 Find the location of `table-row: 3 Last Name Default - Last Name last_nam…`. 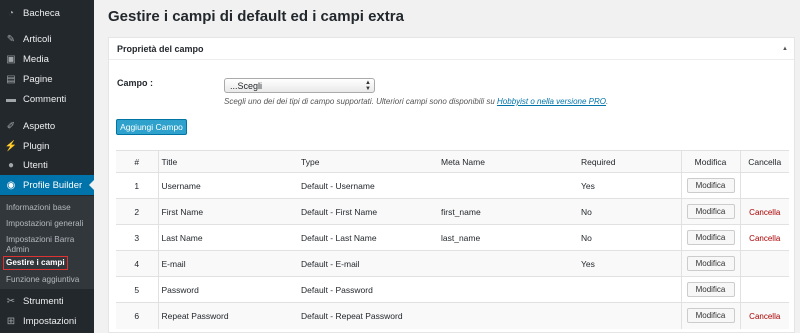

table-row: 3 Last Name Default - Last Name last_nam… is located at coordinates (452, 237).